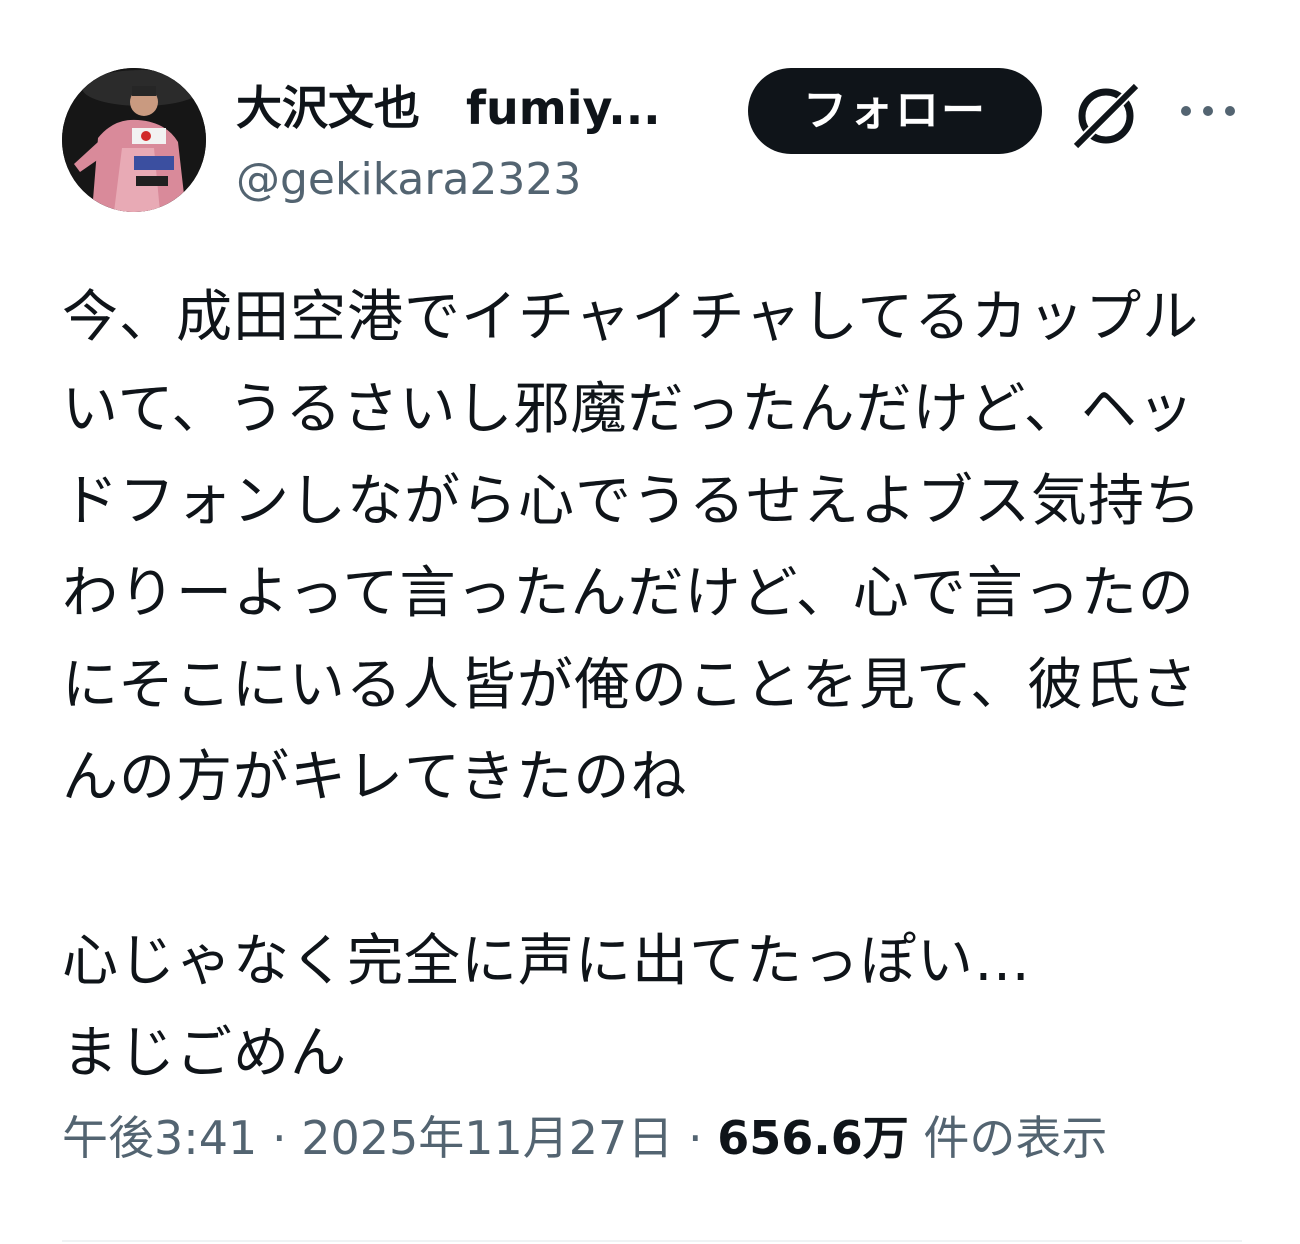 The width and height of the screenshot is (1300, 1244). I want to click on follow-button: フォロー, so click(895, 111).